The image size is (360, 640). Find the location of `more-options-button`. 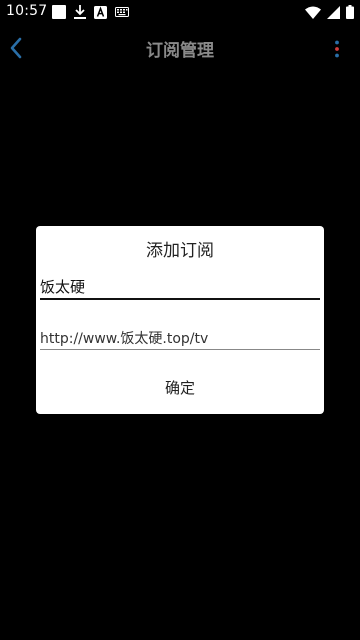

more-options-button is located at coordinates (337, 49).